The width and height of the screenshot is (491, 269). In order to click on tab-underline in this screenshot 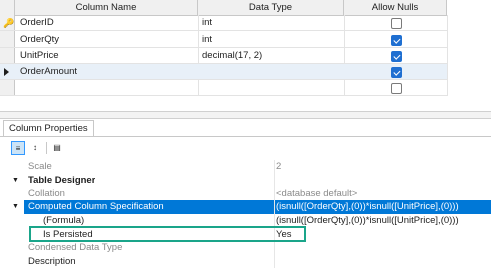, I will do `click(245, 136)`.